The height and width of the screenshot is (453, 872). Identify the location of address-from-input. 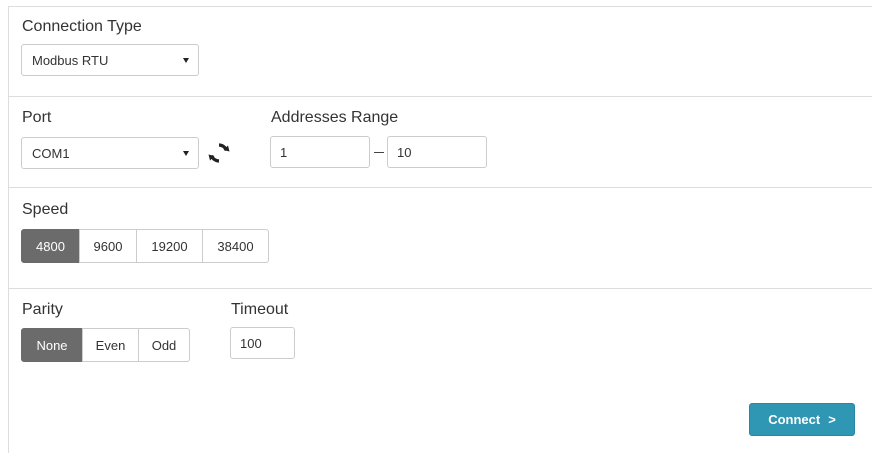
(320, 152).